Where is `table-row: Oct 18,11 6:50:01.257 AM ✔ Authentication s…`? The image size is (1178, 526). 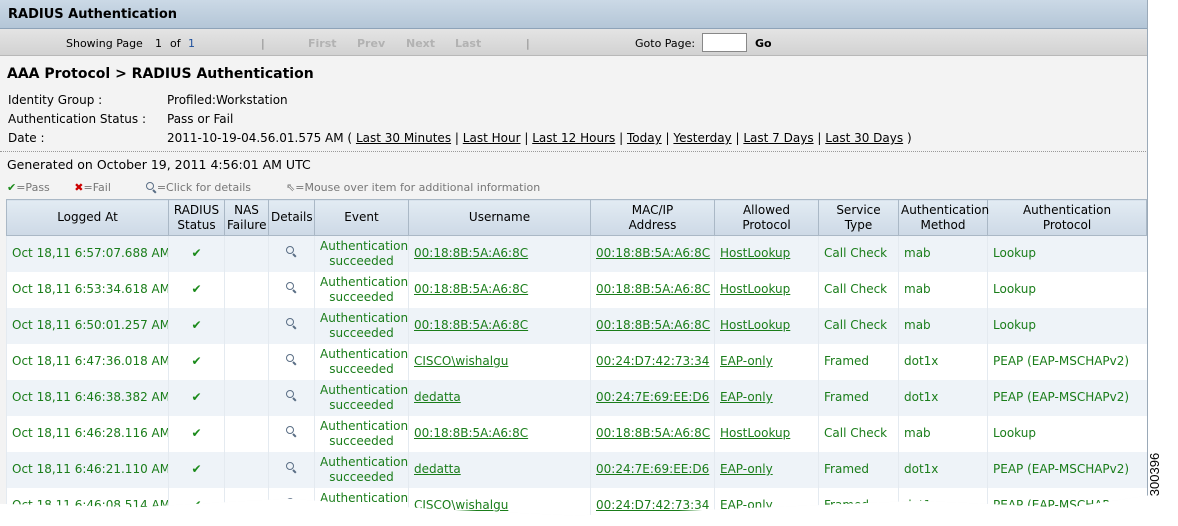
table-row: Oct 18,11 6:50:01.257 AM ✔ Authentication s… is located at coordinates (576, 325).